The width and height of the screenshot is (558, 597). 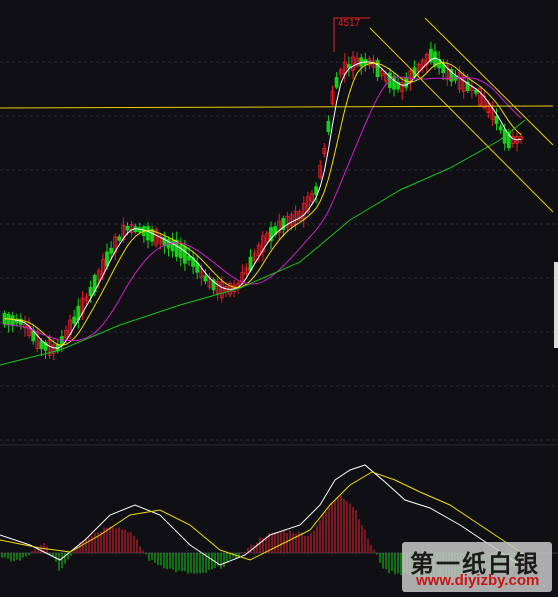 What do you see at coordinates (477, 567) in the screenshot?
I see `watermark: 第一纸白银 www.diyizby.com` at bounding box center [477, 567].